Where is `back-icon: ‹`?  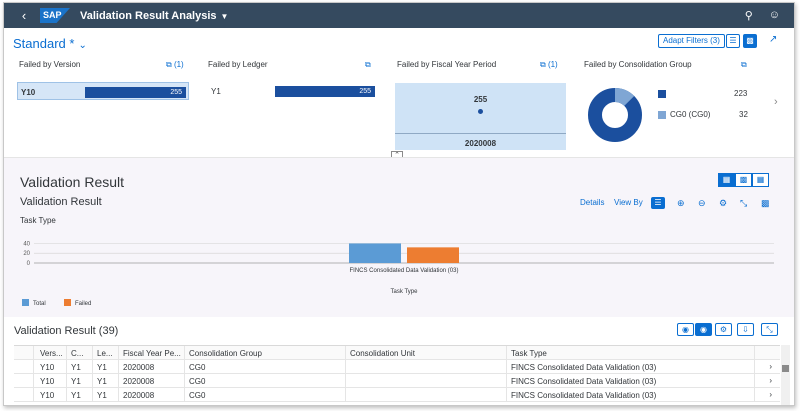 back-icon: ‹ is located at coordinates (24, 15).